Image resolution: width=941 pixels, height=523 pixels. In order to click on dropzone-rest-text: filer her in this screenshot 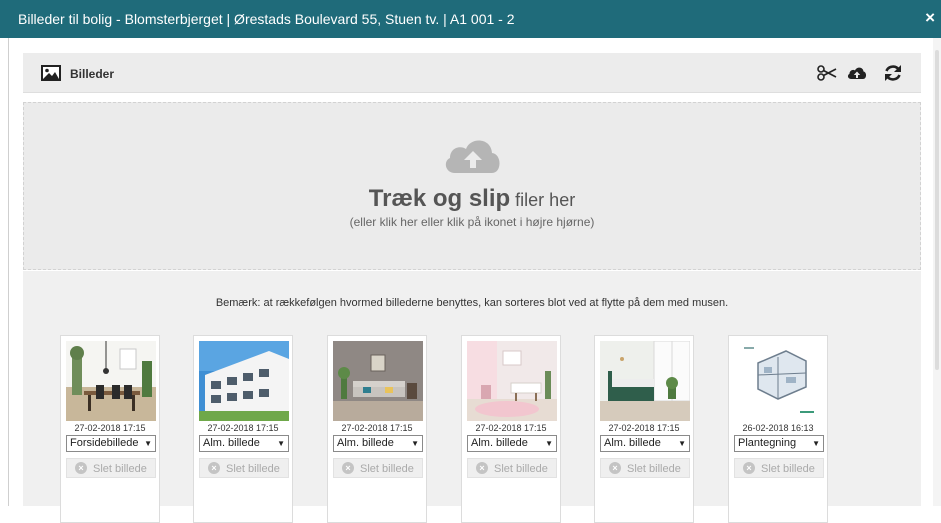, I will do `click(543, 200)`.